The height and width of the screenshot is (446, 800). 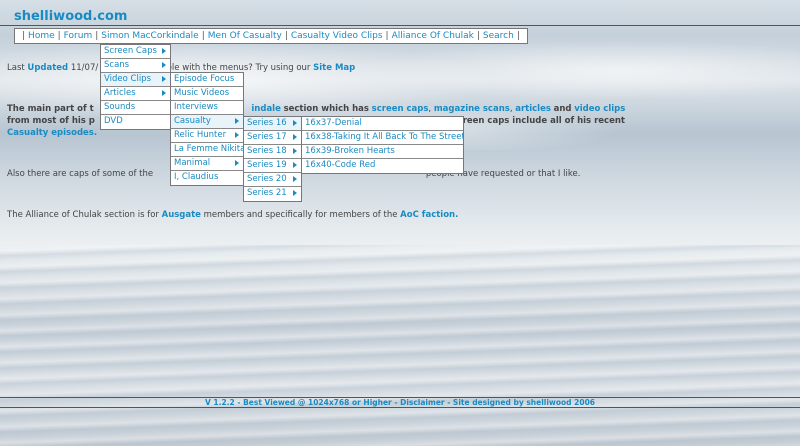 I want to click on menu-item-episode: 16x38-Taking It All Back To The Street, so click(x=382, y=138).